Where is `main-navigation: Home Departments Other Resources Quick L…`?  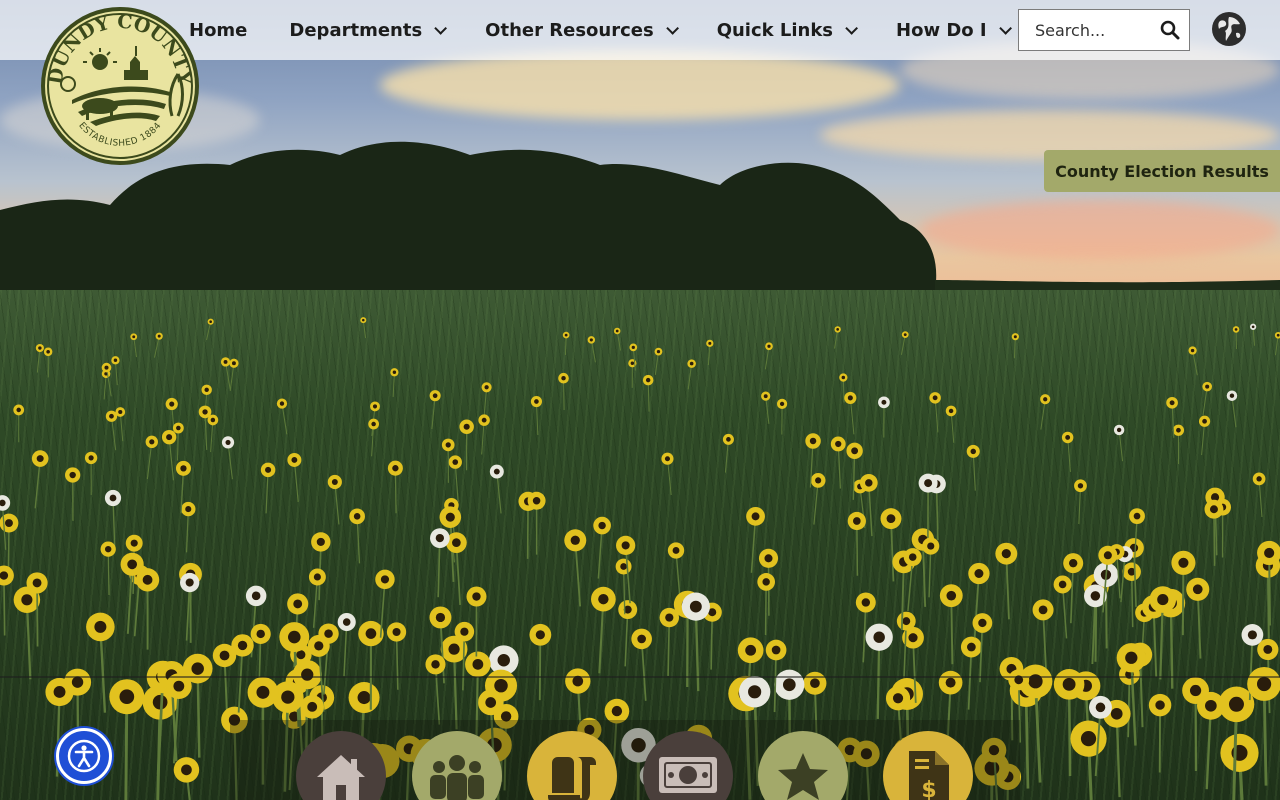
main-navigation: Home Departments Other Resources Quick L… is located at coordinates (619, 30).